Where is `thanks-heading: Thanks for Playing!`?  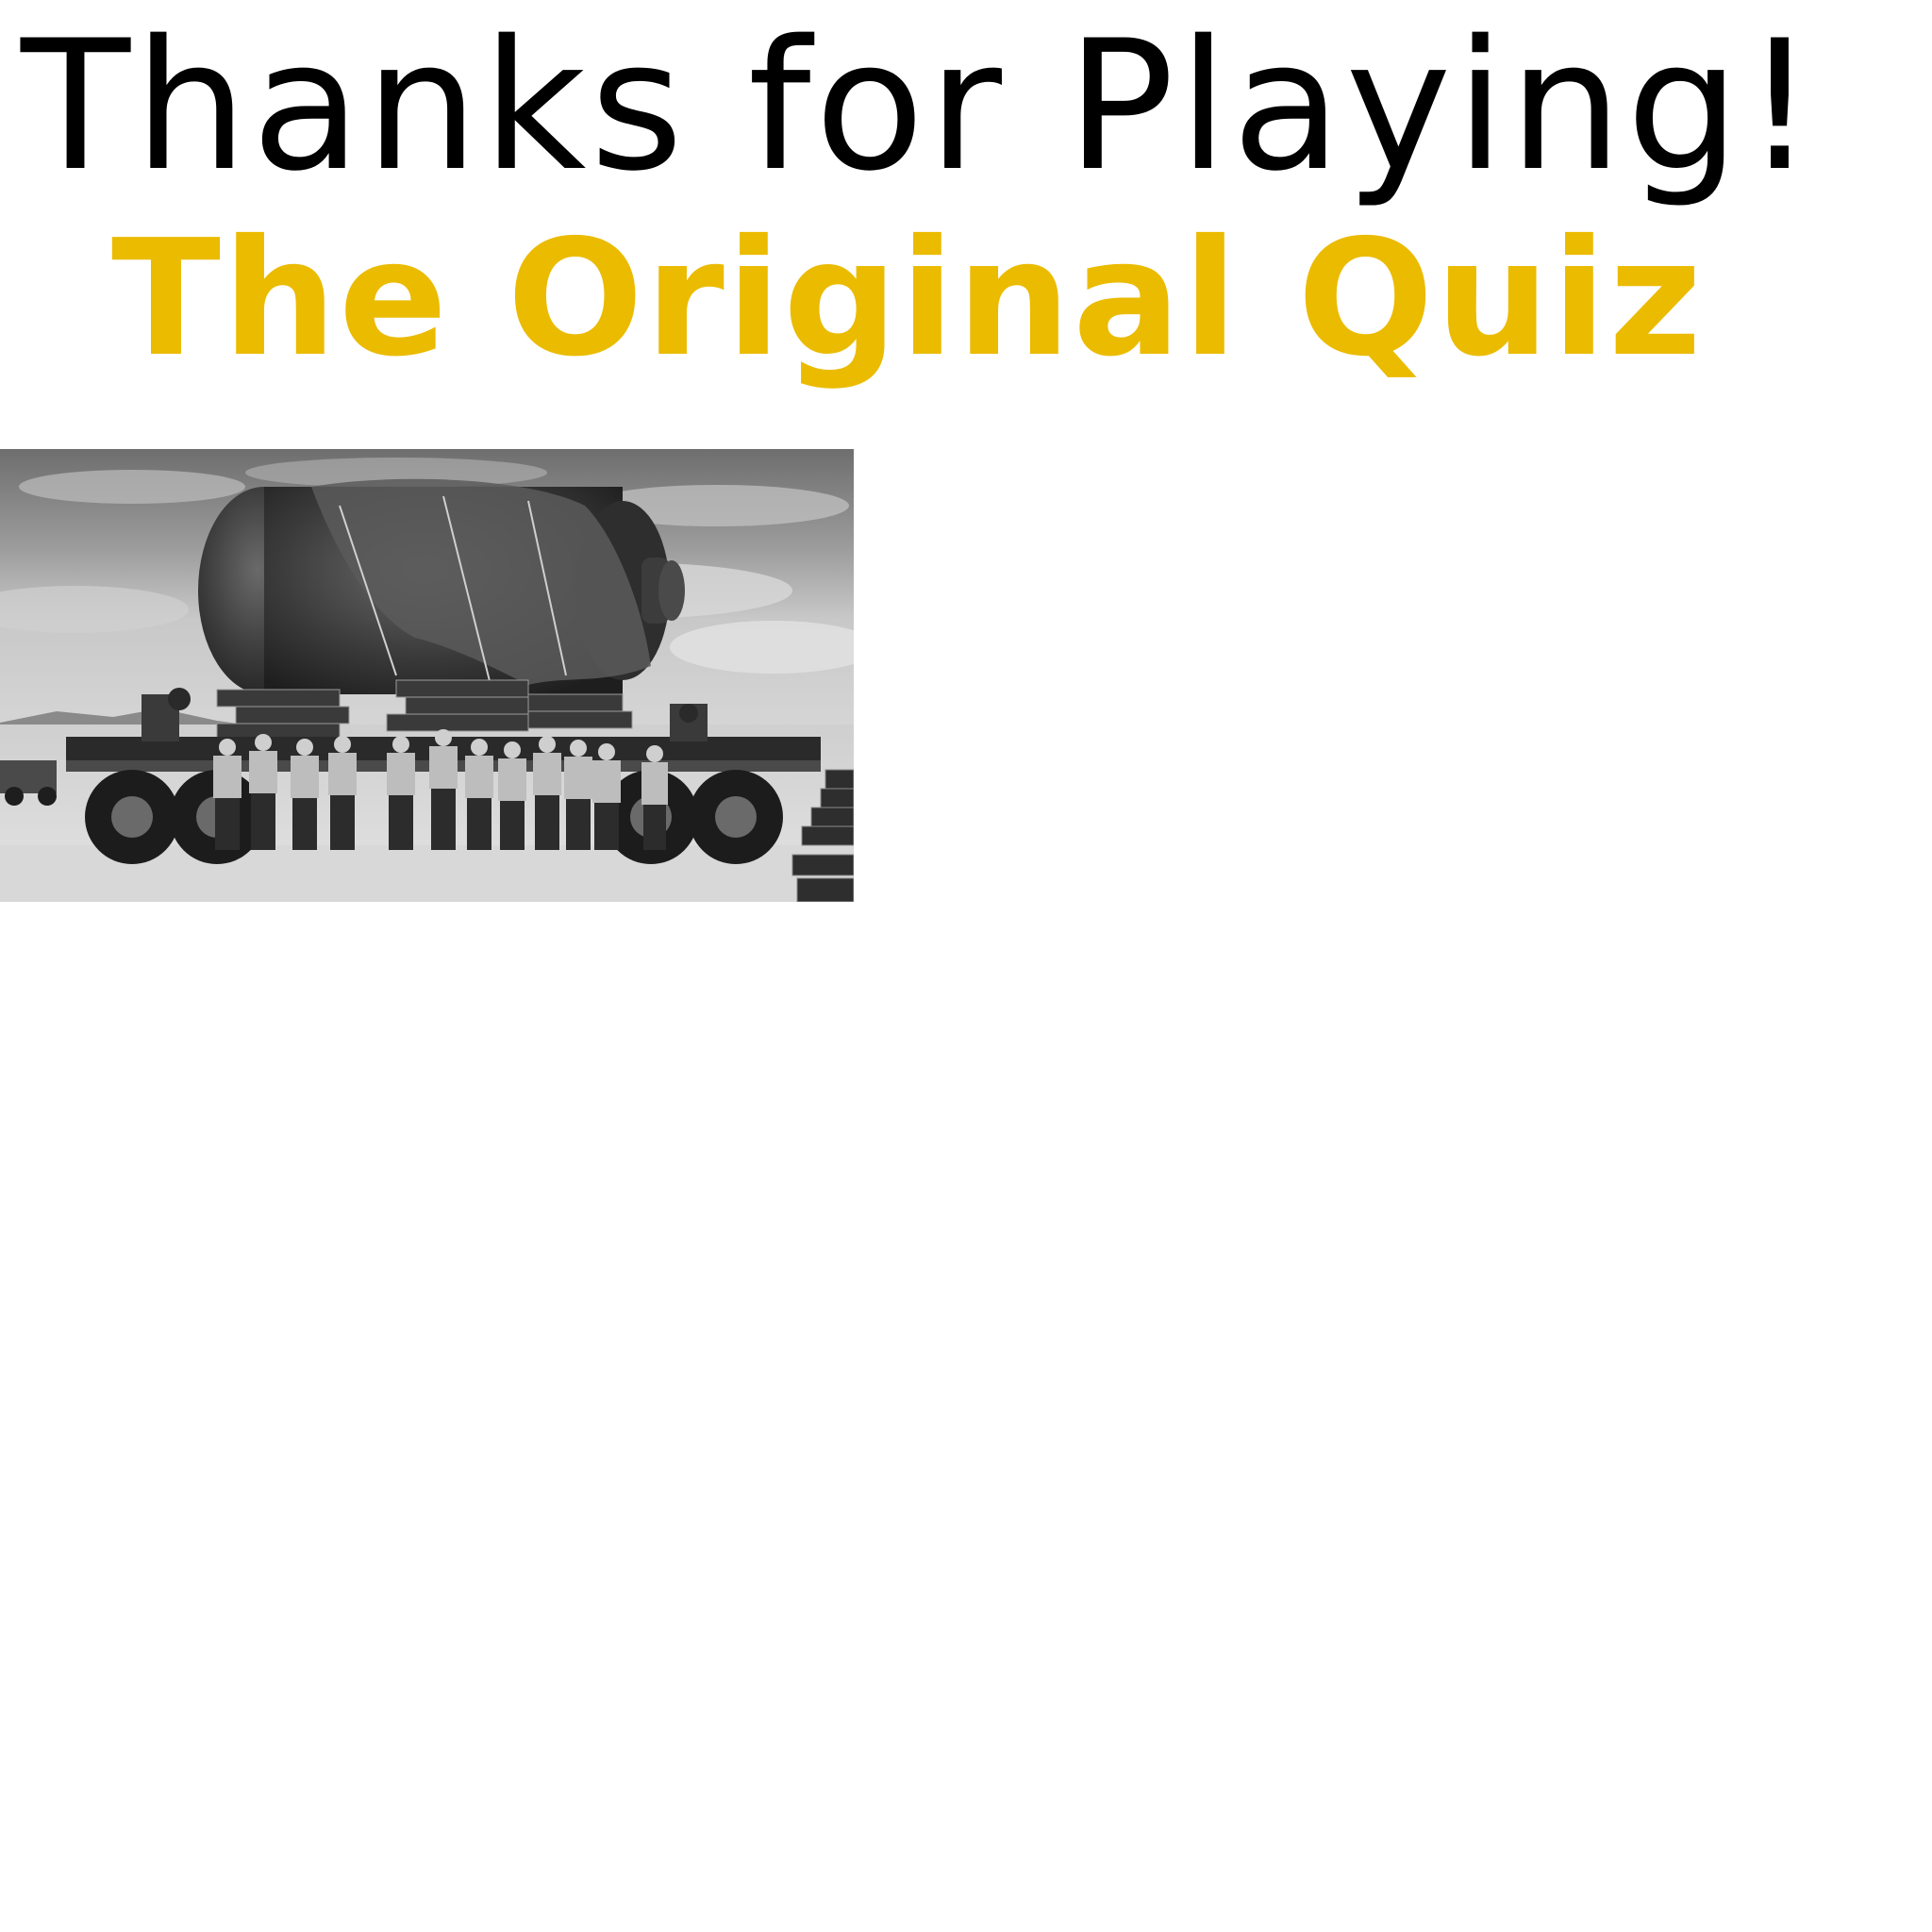 thanks-heading: Thanks for Playing! is located at coordinates (921, 106).